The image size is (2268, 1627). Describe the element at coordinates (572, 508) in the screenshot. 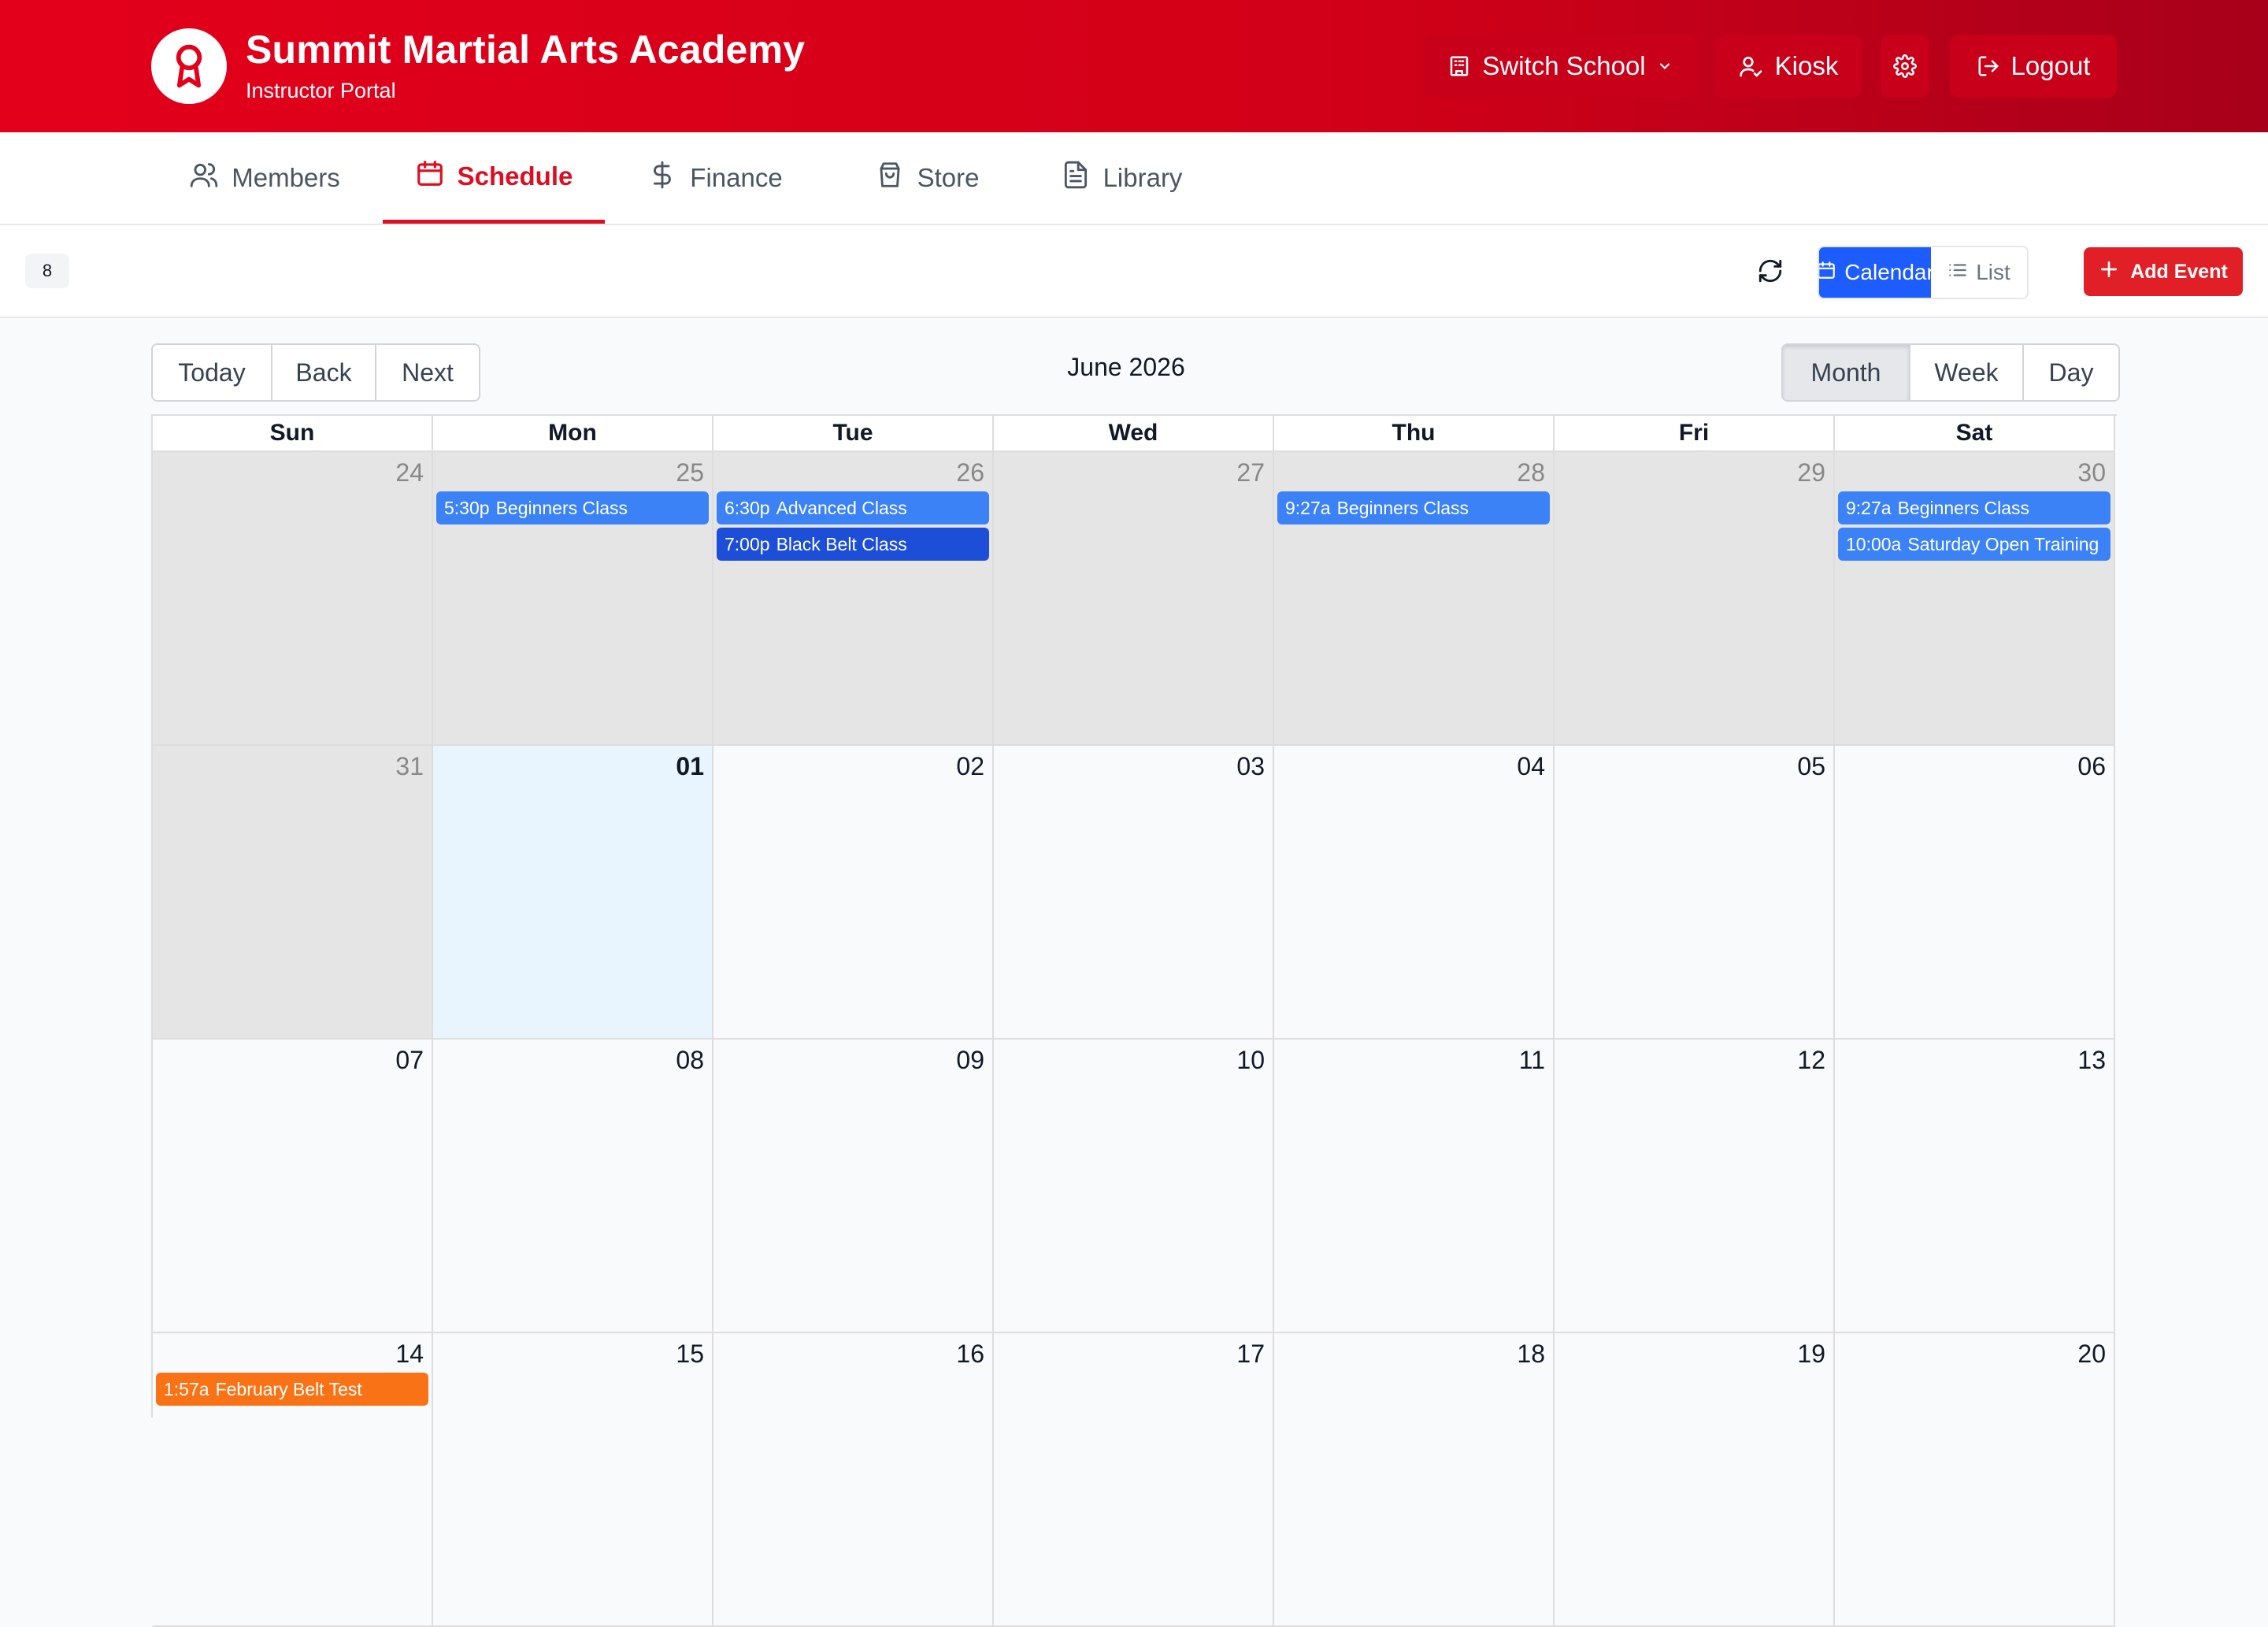

I see `calendar-event: 5:30p Beginners Class` at that location.